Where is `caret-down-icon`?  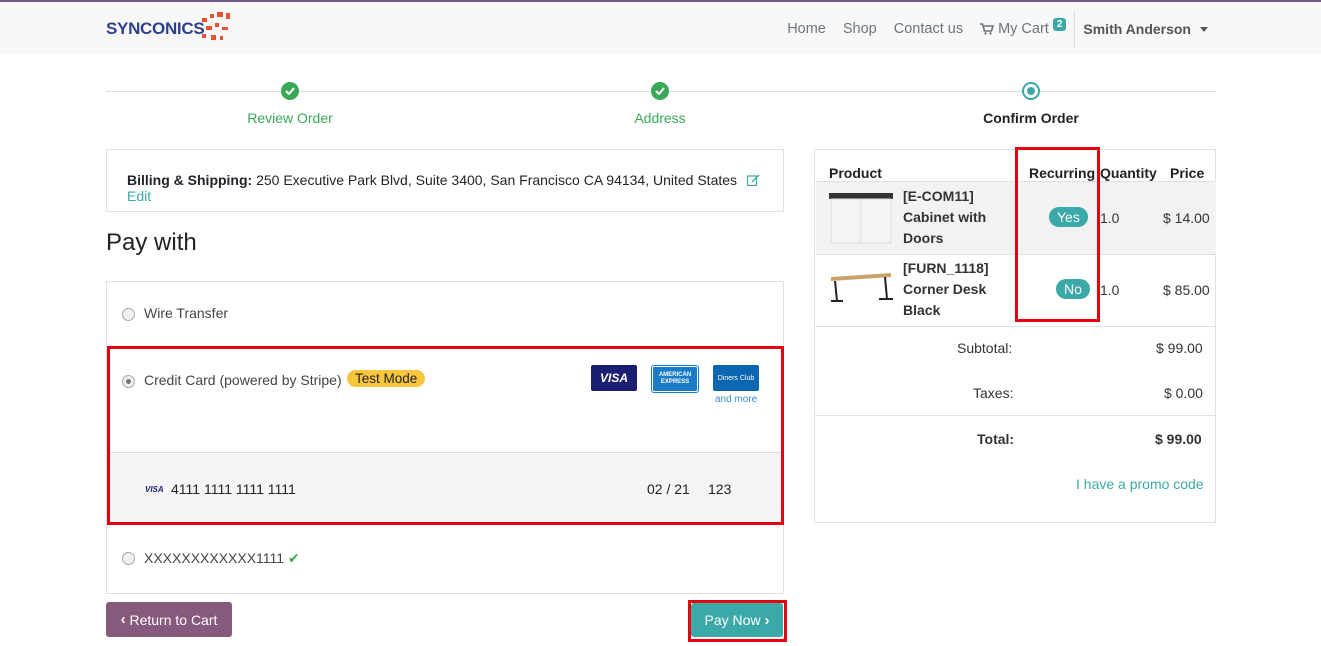
caret-down-icon is located at coordinates (1204, 29).